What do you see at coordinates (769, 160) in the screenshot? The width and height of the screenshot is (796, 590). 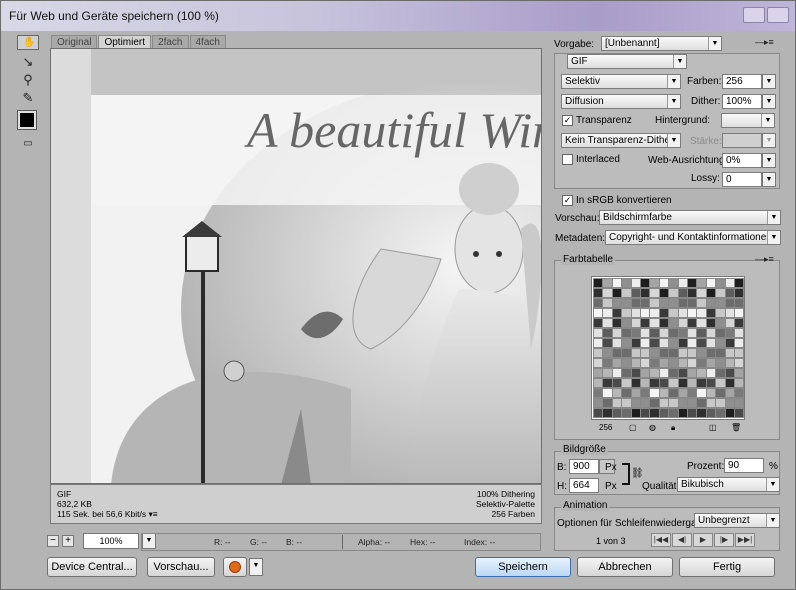 I see `web-snap-dropdown-arrow: ▼` at bounding box center [769, 160].